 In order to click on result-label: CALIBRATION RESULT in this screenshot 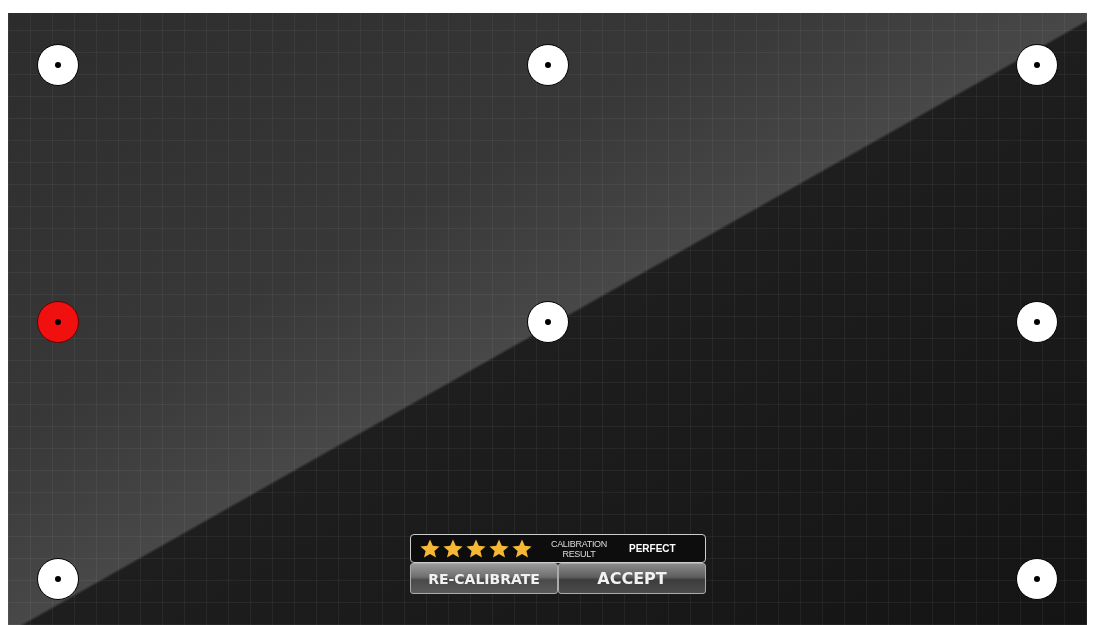, I will do `click(578, 548)`.